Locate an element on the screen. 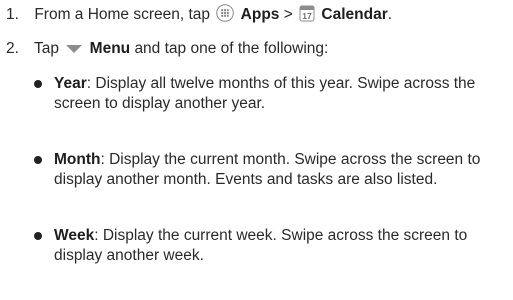  step-suffix: and tap one of the following: is located at coordinates (231, 48).